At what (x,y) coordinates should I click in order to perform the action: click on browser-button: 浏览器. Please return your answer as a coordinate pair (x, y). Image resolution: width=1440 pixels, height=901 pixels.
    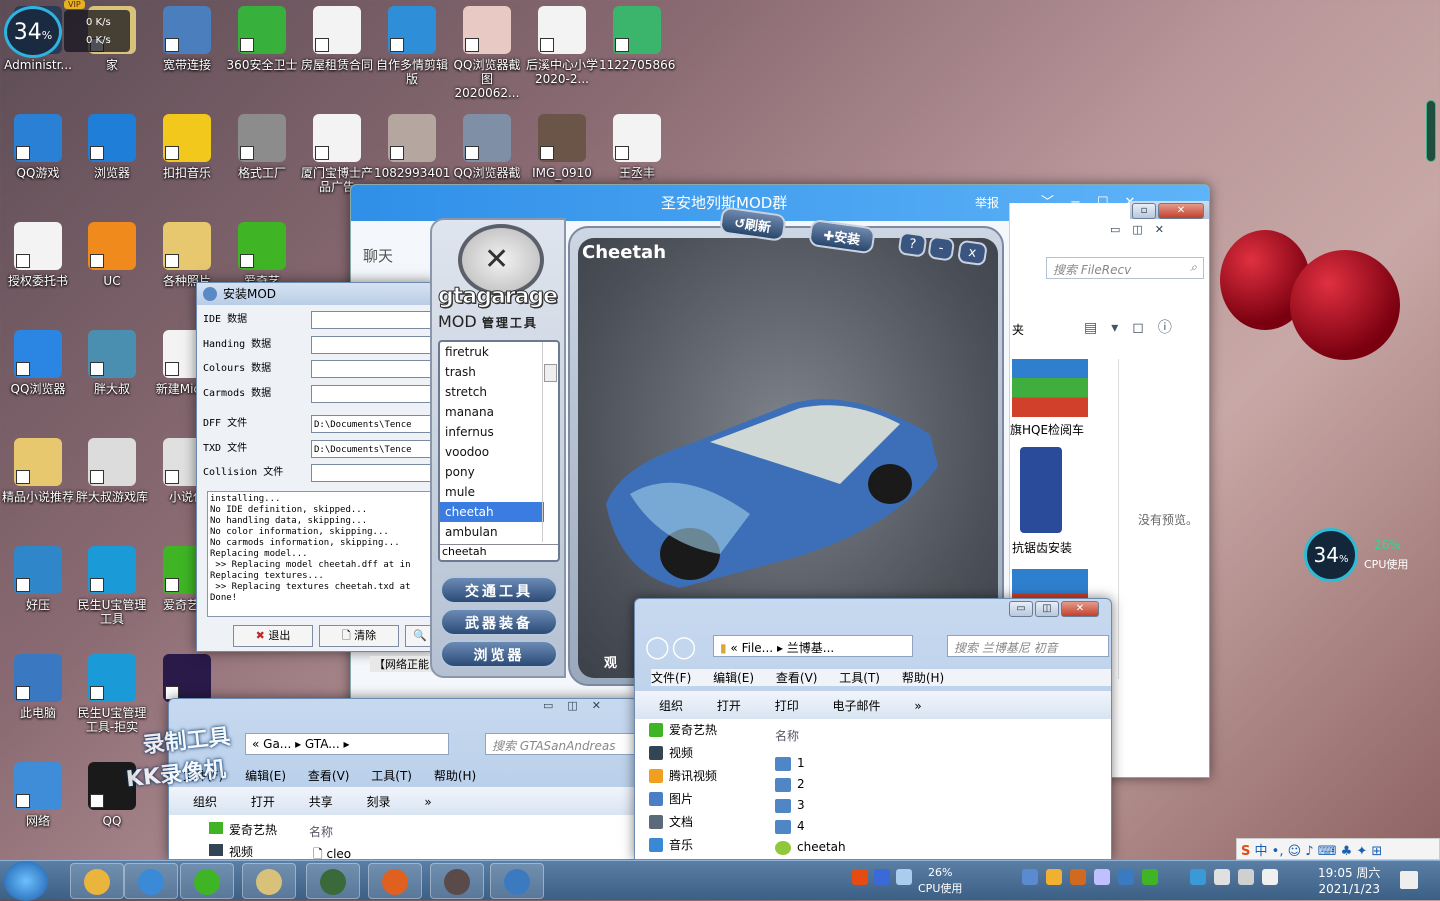
    Looking at the image, I should click on (499, 654).